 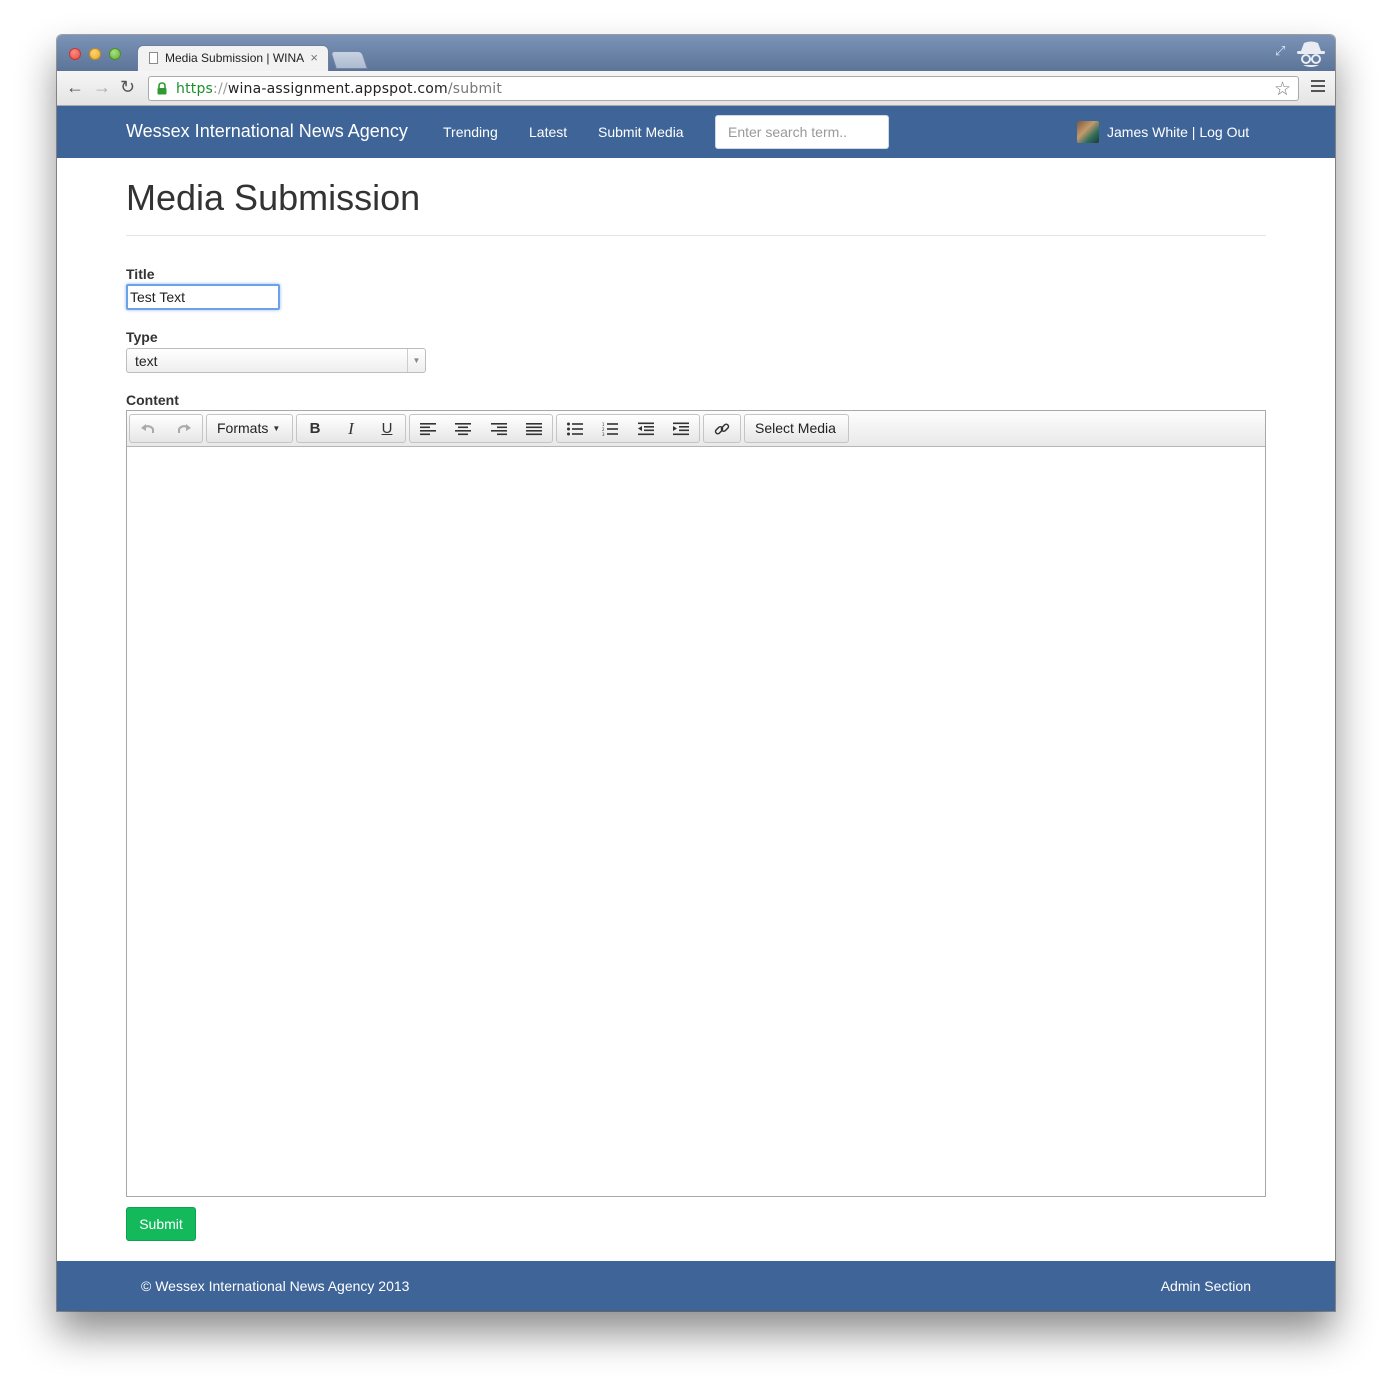 I want to click on editor-toolbar: Formats ▼ B I U 1 2 3 Select Media, so click(x=696, y=429).